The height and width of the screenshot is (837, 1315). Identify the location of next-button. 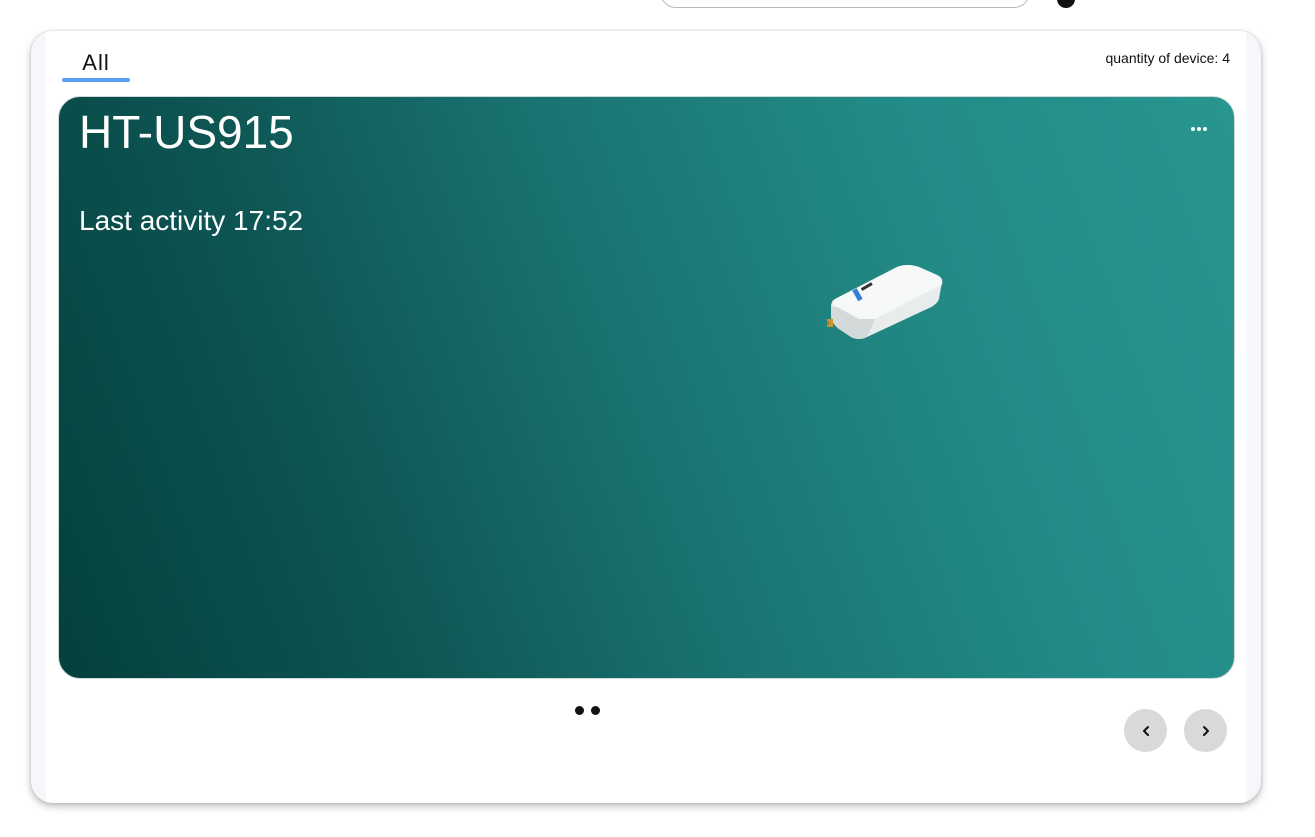
(1205, 730).